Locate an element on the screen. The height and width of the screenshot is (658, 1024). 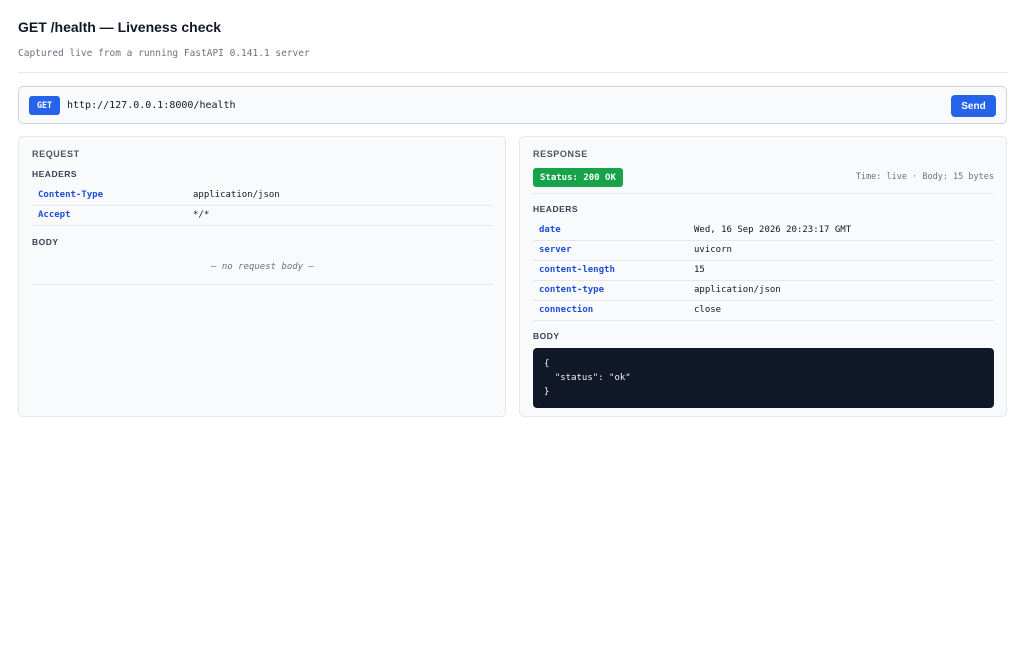
request-header-value: */* is located at coordinates (343, 215).